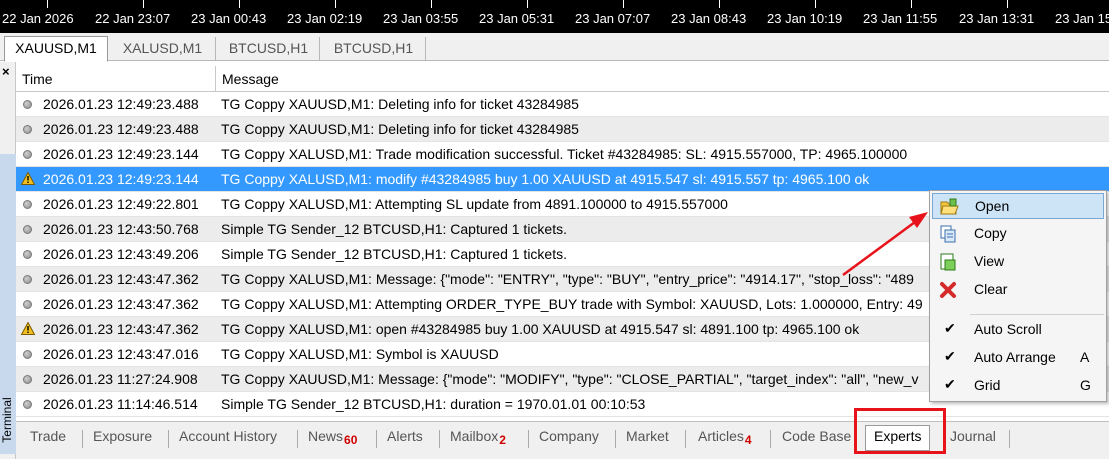 This screenshot has height=459, width=1109. Describe the element at coordinates (325, 18) in the screenshot. I see `time-label: 23 Jan 02:19` at that location.